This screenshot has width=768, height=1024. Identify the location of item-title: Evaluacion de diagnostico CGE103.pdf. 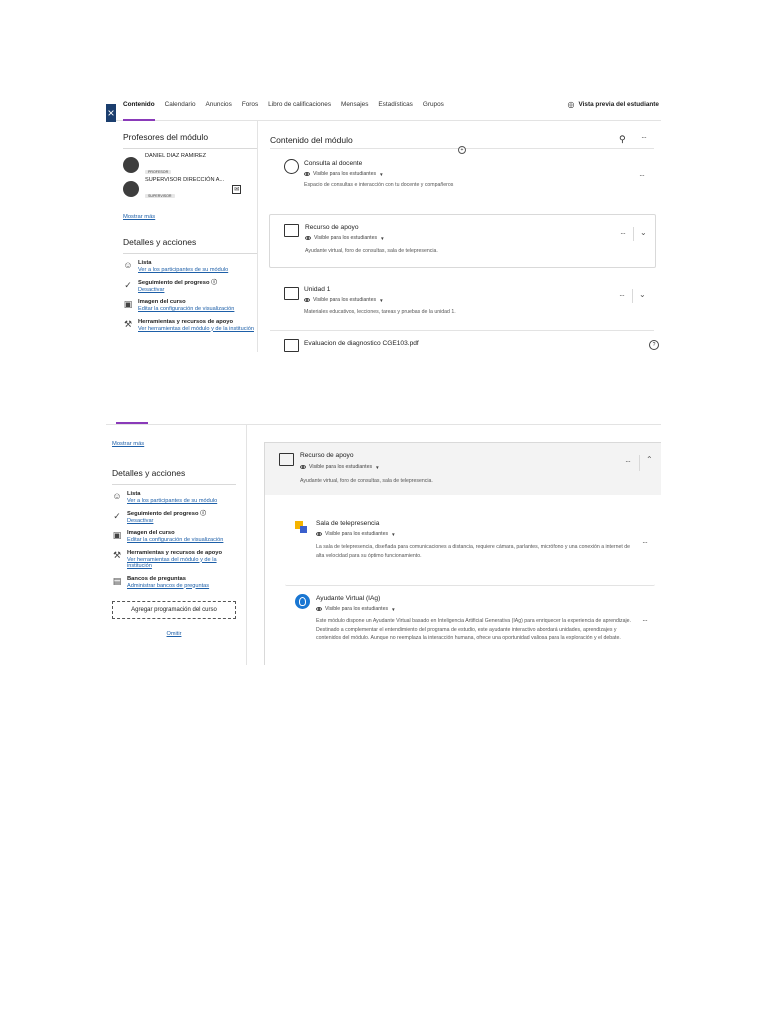
(361, 343).